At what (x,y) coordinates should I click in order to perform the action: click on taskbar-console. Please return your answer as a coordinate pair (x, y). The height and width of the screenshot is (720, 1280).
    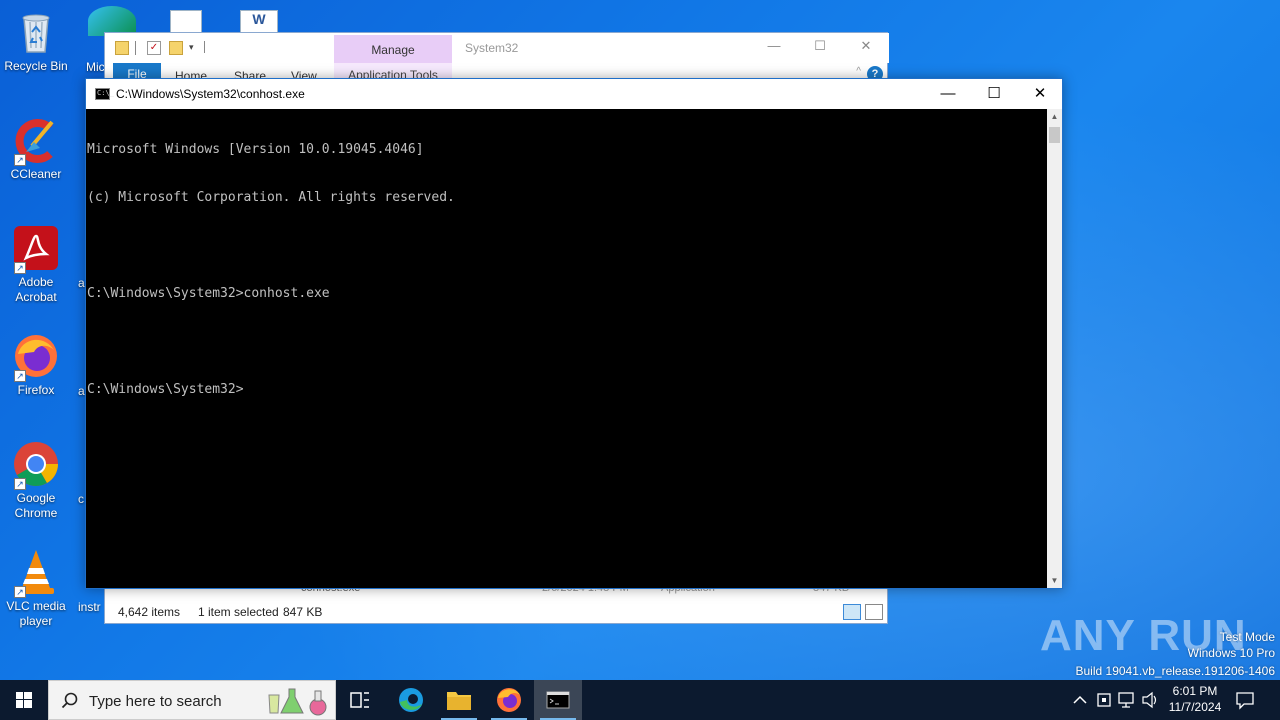
    Looking at the image, I should click on (558, 700).